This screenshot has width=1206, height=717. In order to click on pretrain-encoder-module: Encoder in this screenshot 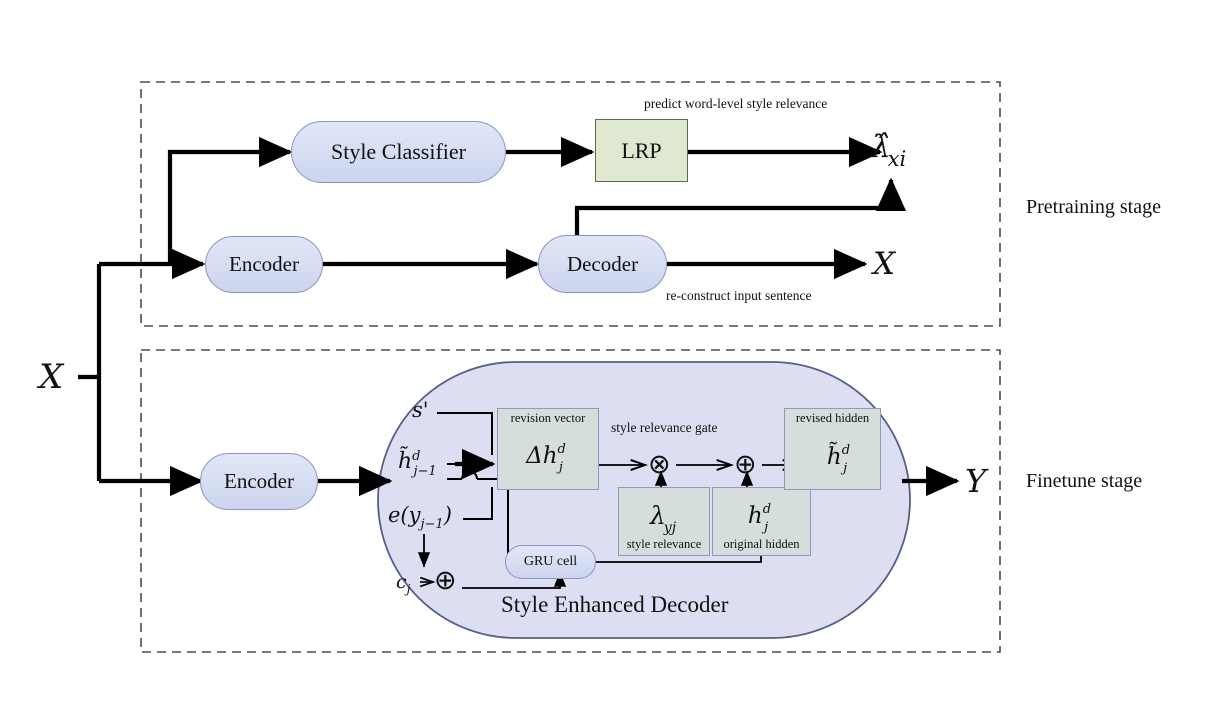, I will do `click(264, 264)`.